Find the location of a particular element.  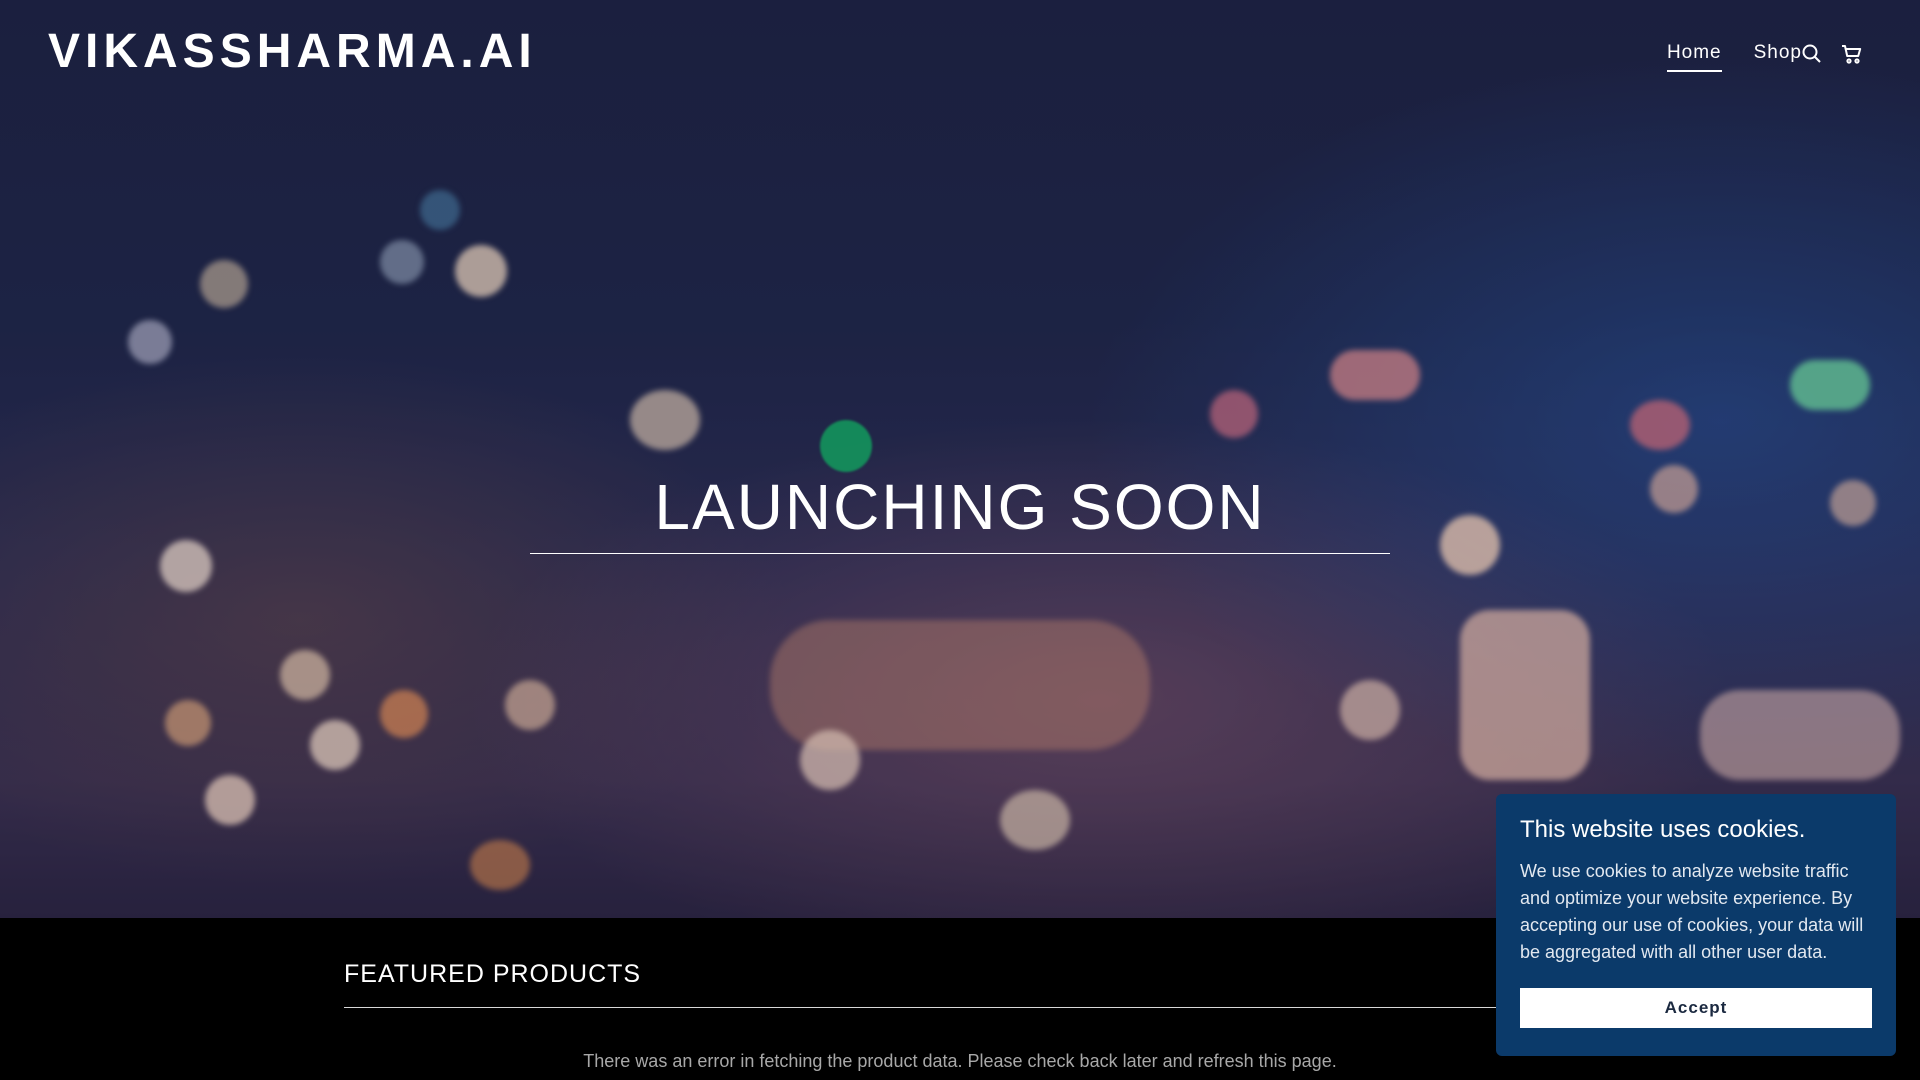

nav-shop: Shop is located at coordinates (1778, 57).